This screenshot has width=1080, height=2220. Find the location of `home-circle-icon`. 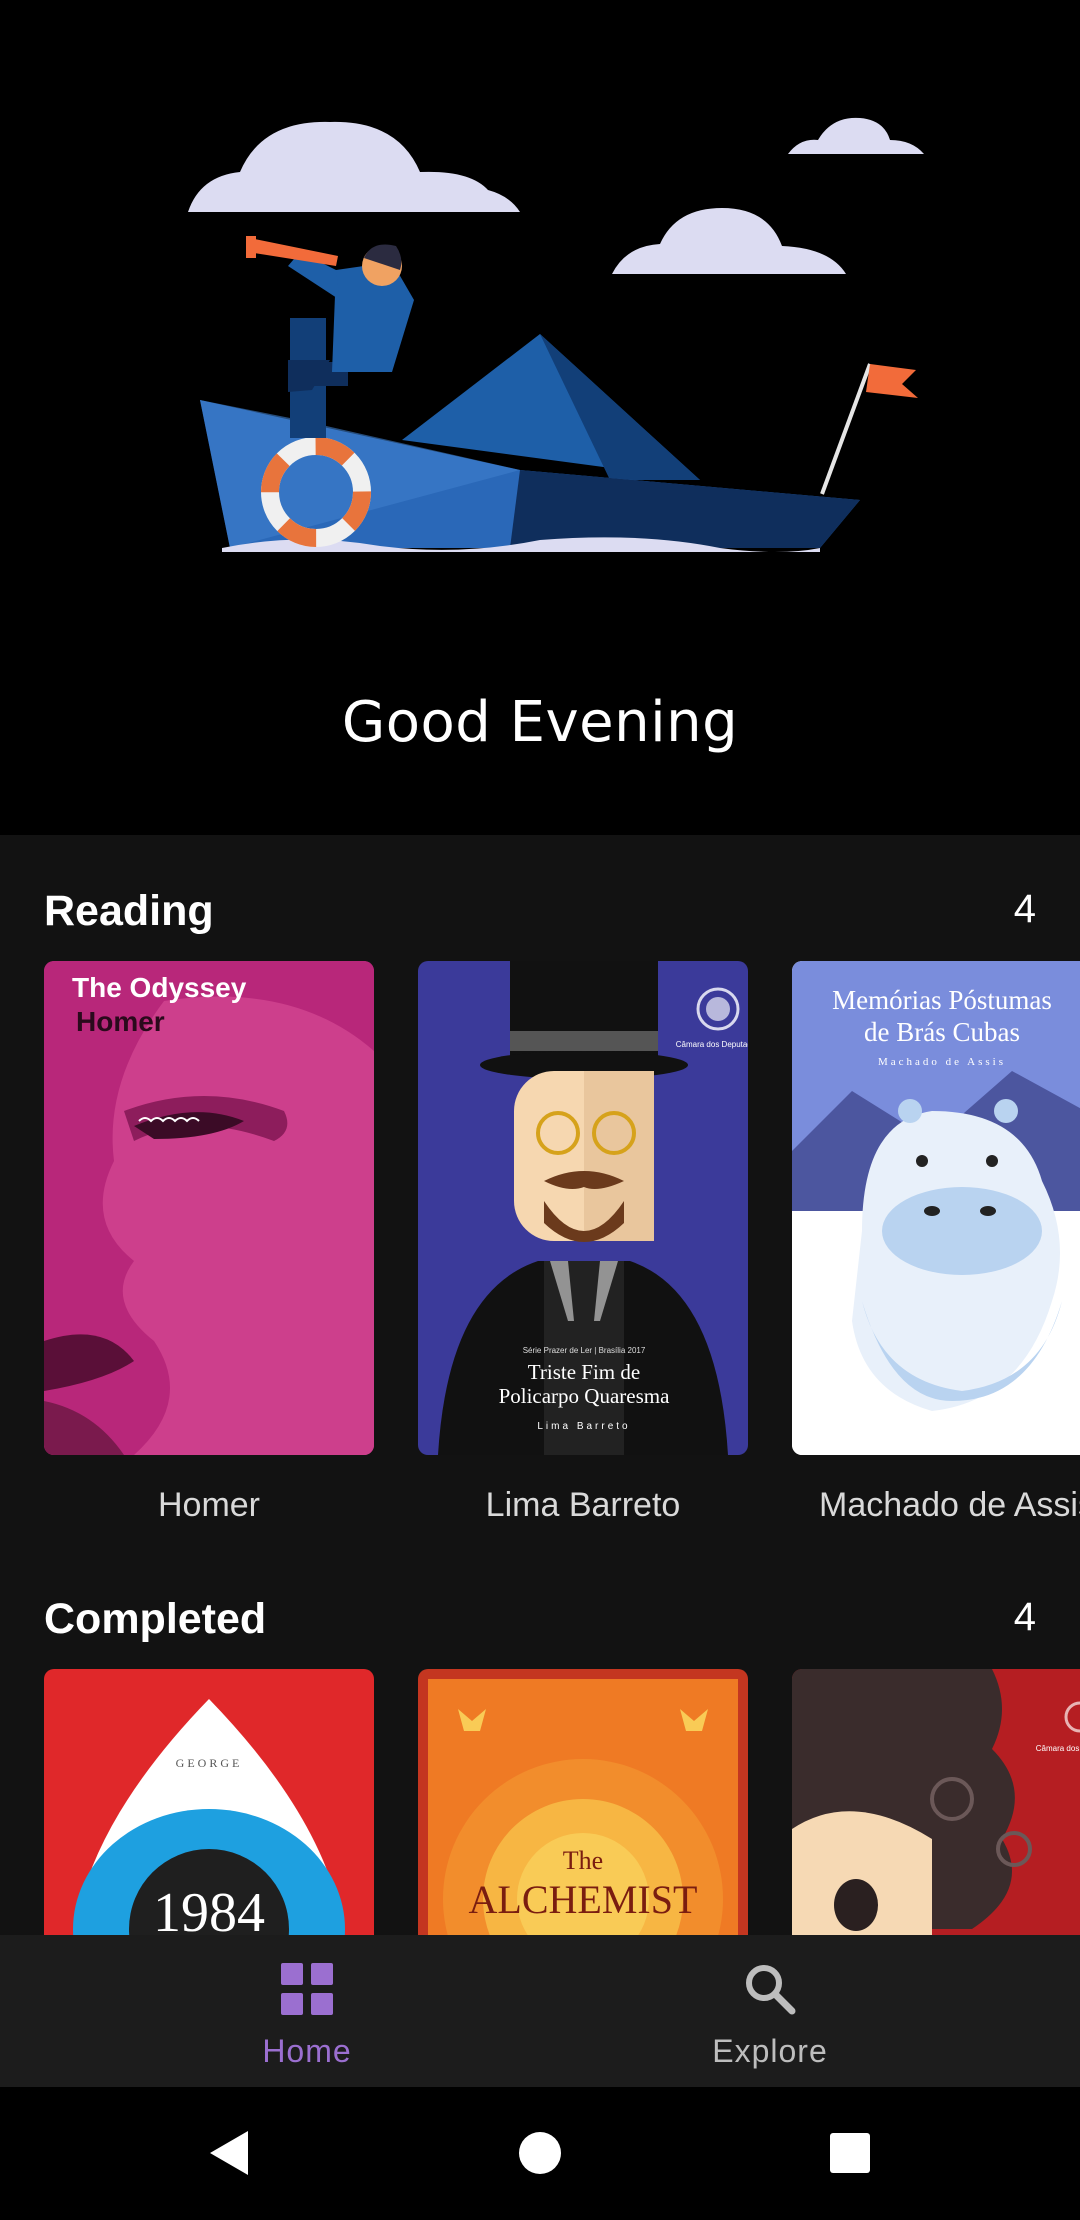

home-circle-icon is located at coordinates (540, 2153).